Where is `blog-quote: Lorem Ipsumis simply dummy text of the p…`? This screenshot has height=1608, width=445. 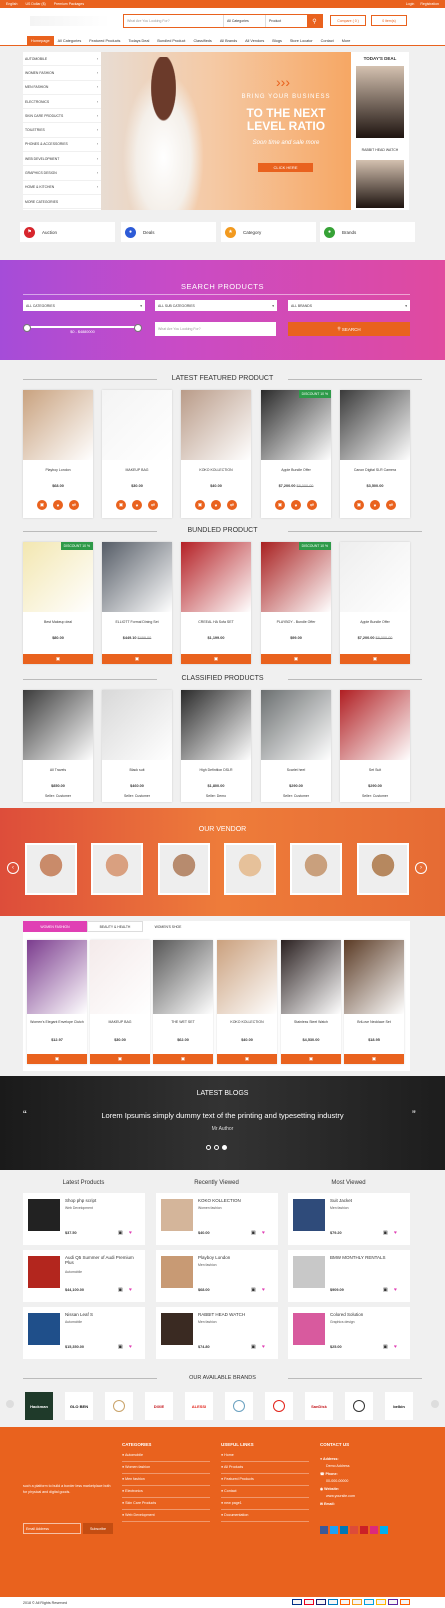 blog-quote: Lorem Ipsumis simply dummy text of the p… is located at coordinates (222, 1115).